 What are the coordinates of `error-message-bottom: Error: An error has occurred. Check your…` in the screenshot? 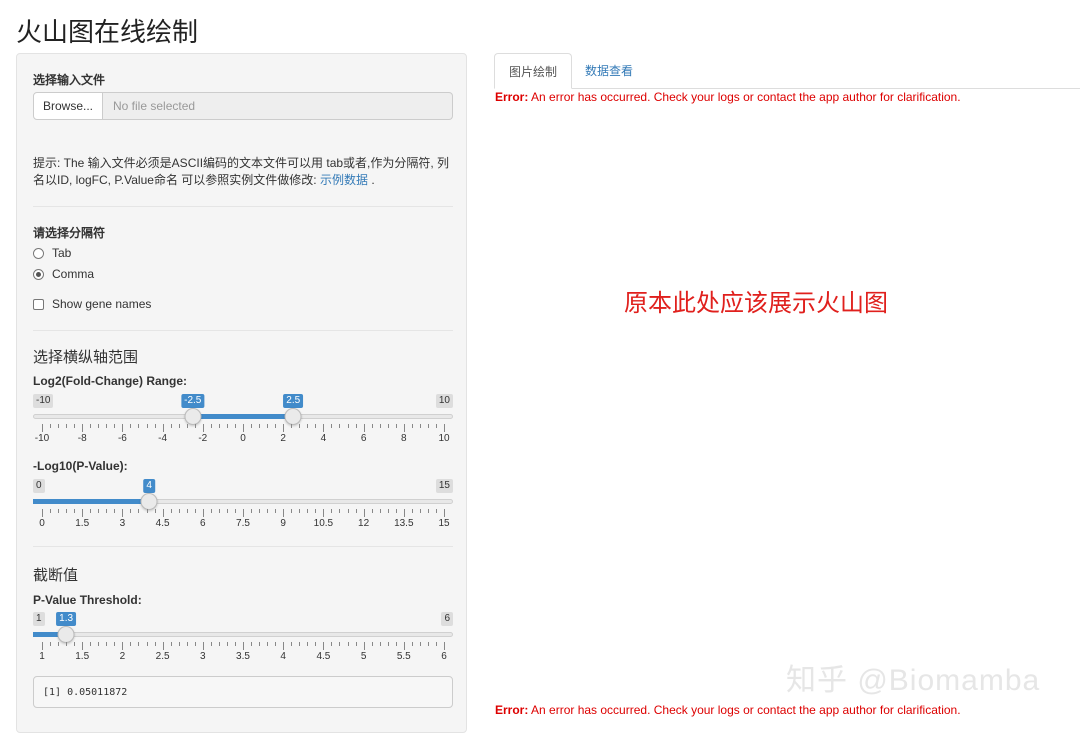 It's located at (728, 710).